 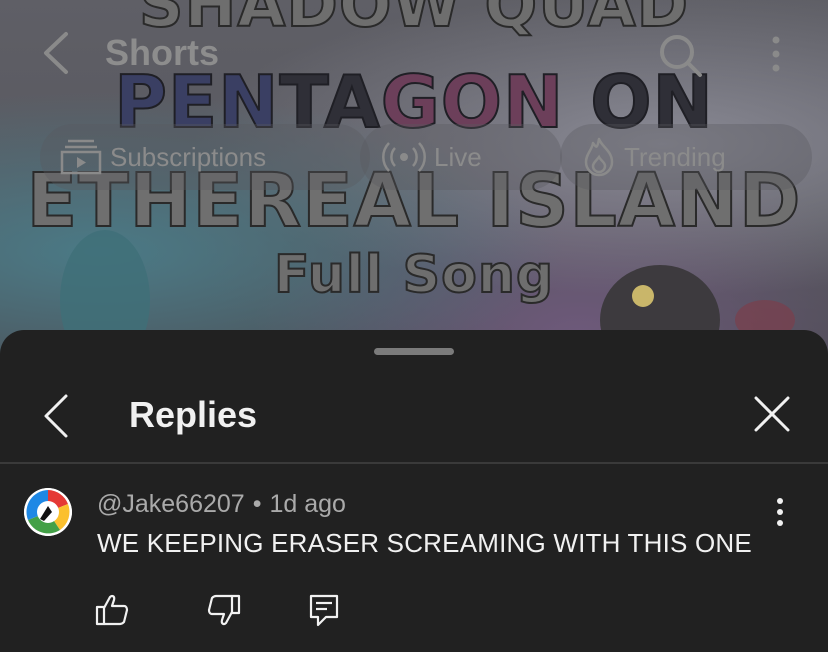 I want to click on sheet-drag-handle, so click(x=414, y=351).